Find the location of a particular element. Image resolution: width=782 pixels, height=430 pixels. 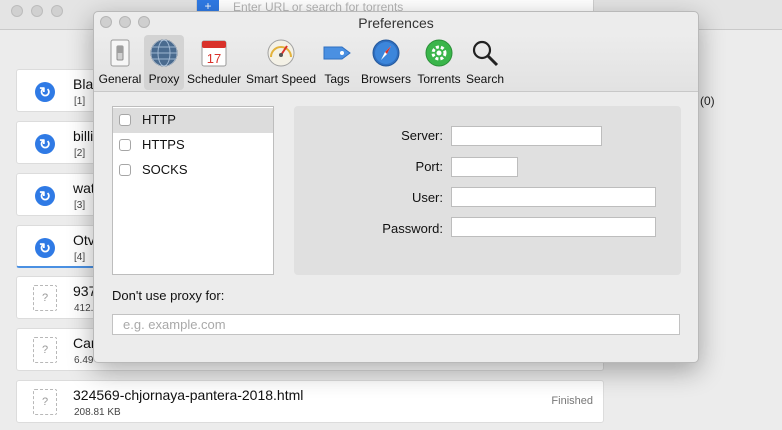

window-title: Preferences is located at coordinates (396, 23).